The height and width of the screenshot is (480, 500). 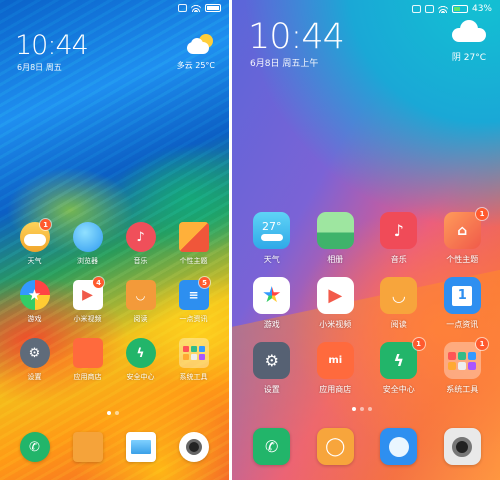 I want to click on right-date: 6月8日 周五上午, so click(x=284, y=62).